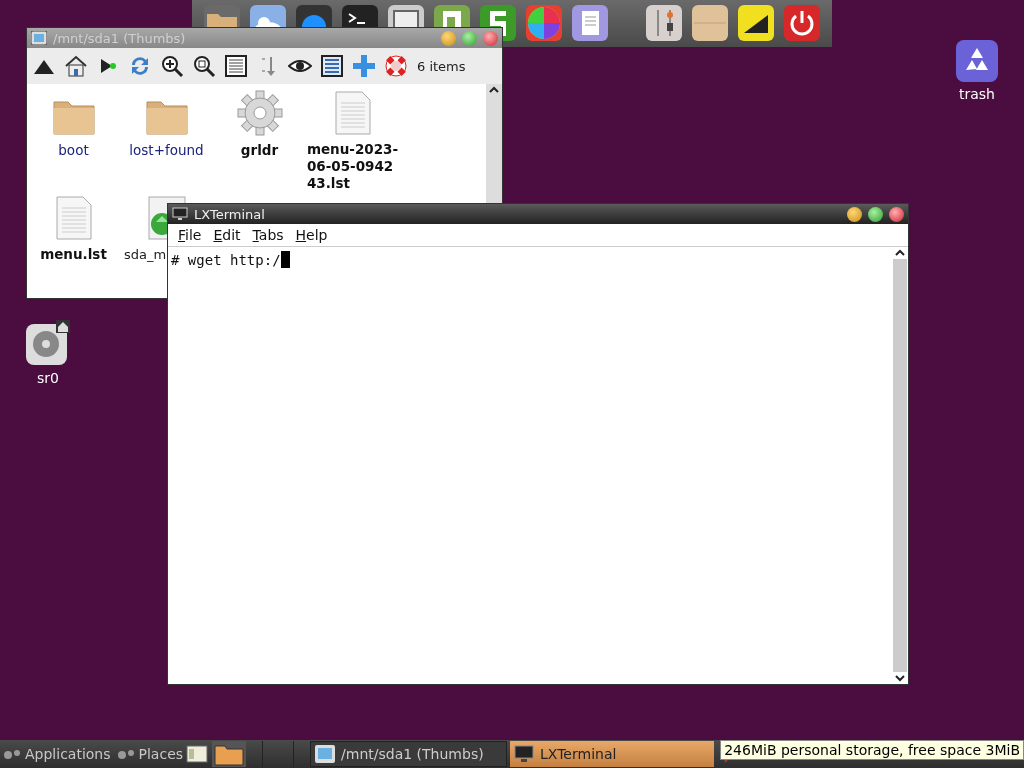 The height and width of the screenshot is (768, 1024). I want to click on item-count: 6 items, so click(441, 66).